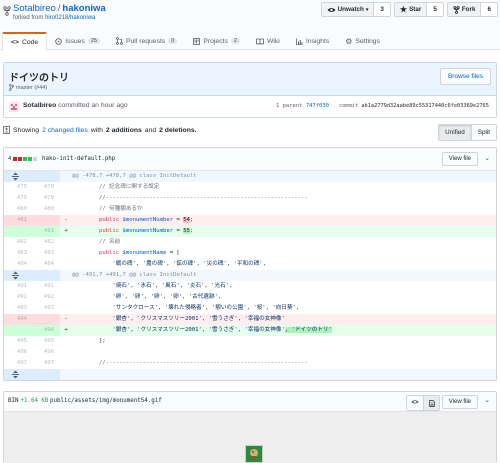 This screenshot has height=463, width=500. What do you see at coordinates (18, 319) in the screenshot?
I see `old-line-number: 494` at bounding box center [18, 319].